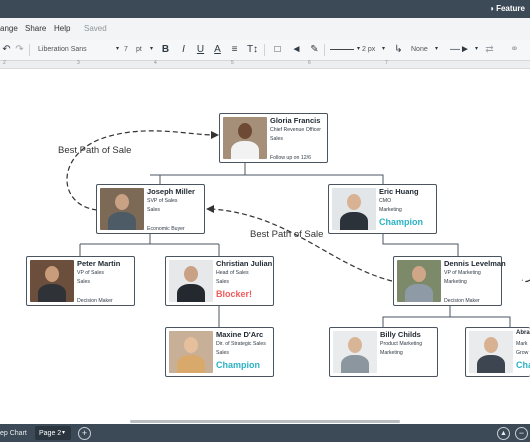 This screenshot has width=530, height=442. Describe the element at coordinates (50, 433) in the screenshot. I see `page-tab-current-label: Page 2` at that location.